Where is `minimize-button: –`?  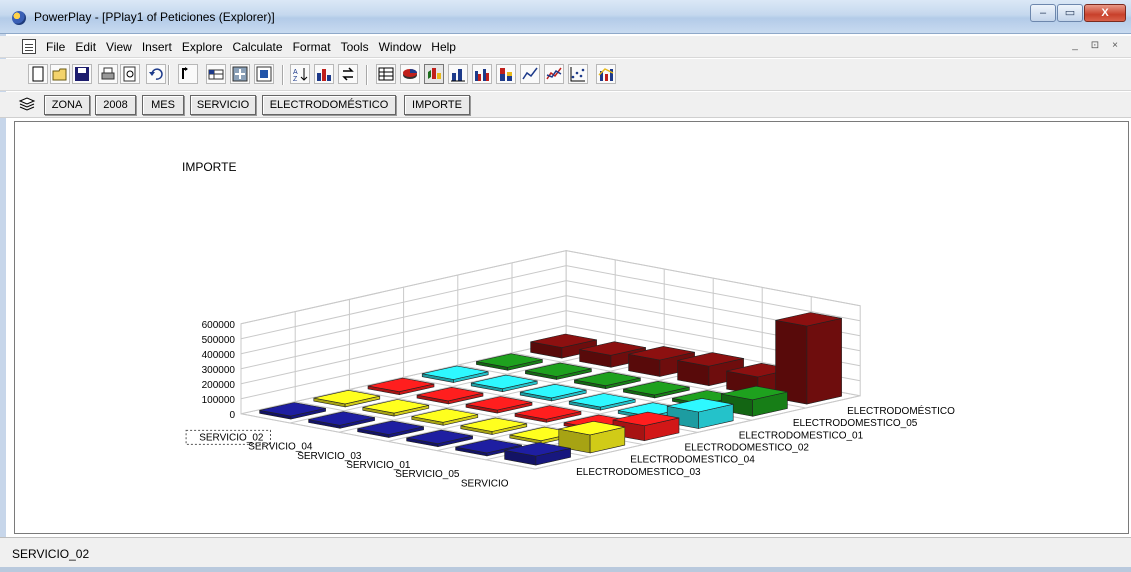 minimize-button: – is located at coordinates (1043, 13).